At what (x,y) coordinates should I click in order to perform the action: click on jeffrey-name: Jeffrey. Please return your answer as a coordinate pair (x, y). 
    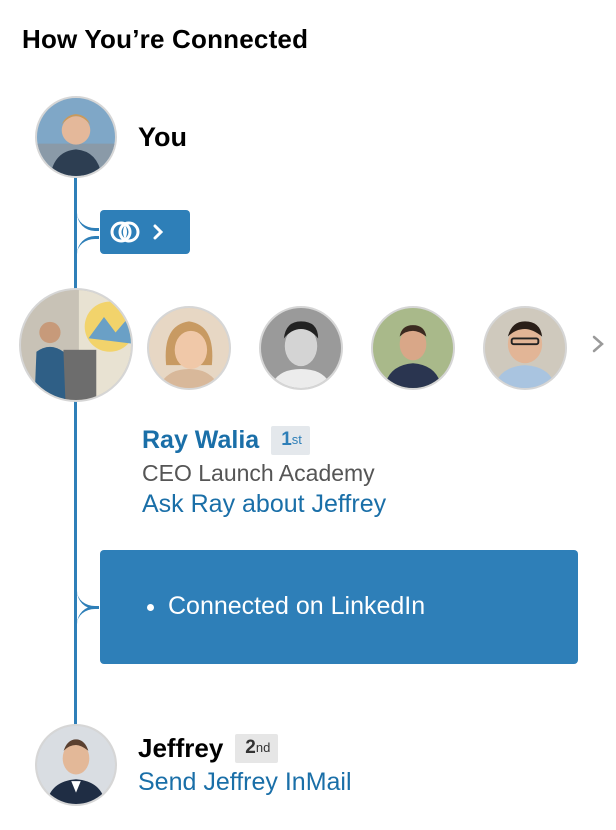
    Looking at the image, I should click on (180, 748).